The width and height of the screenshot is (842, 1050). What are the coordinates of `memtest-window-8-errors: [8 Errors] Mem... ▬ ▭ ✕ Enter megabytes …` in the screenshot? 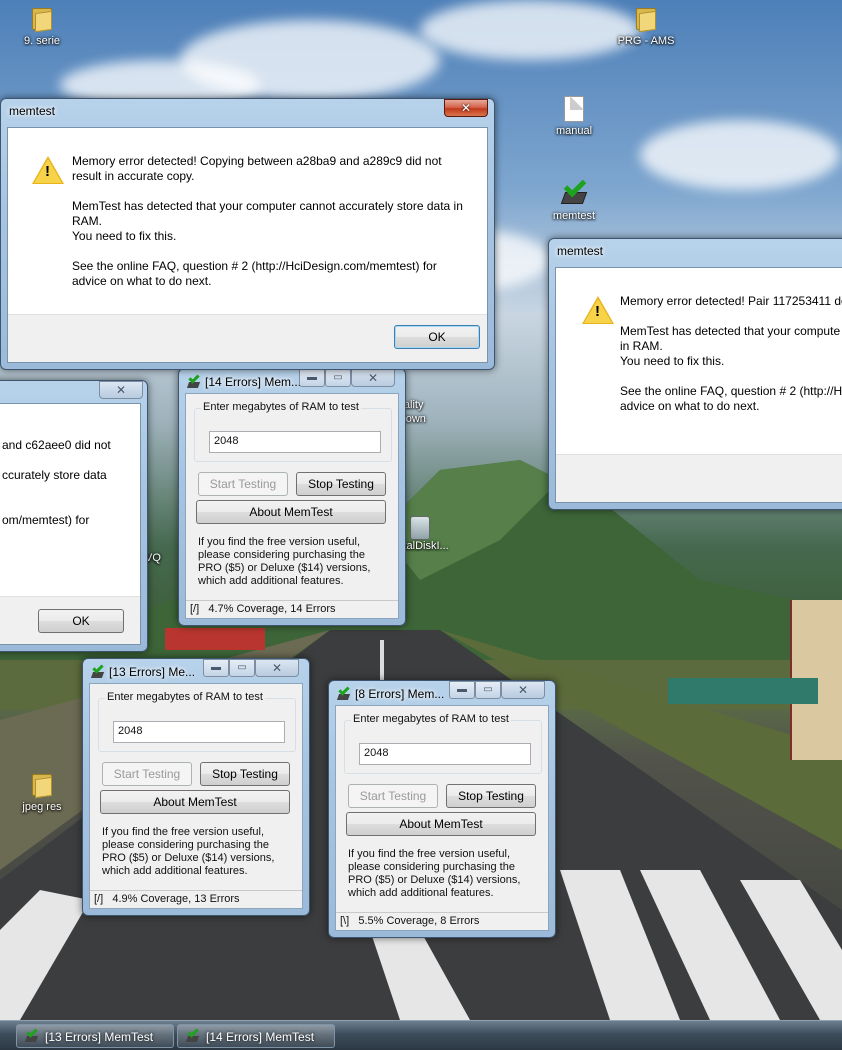 It's located at (442, 809).